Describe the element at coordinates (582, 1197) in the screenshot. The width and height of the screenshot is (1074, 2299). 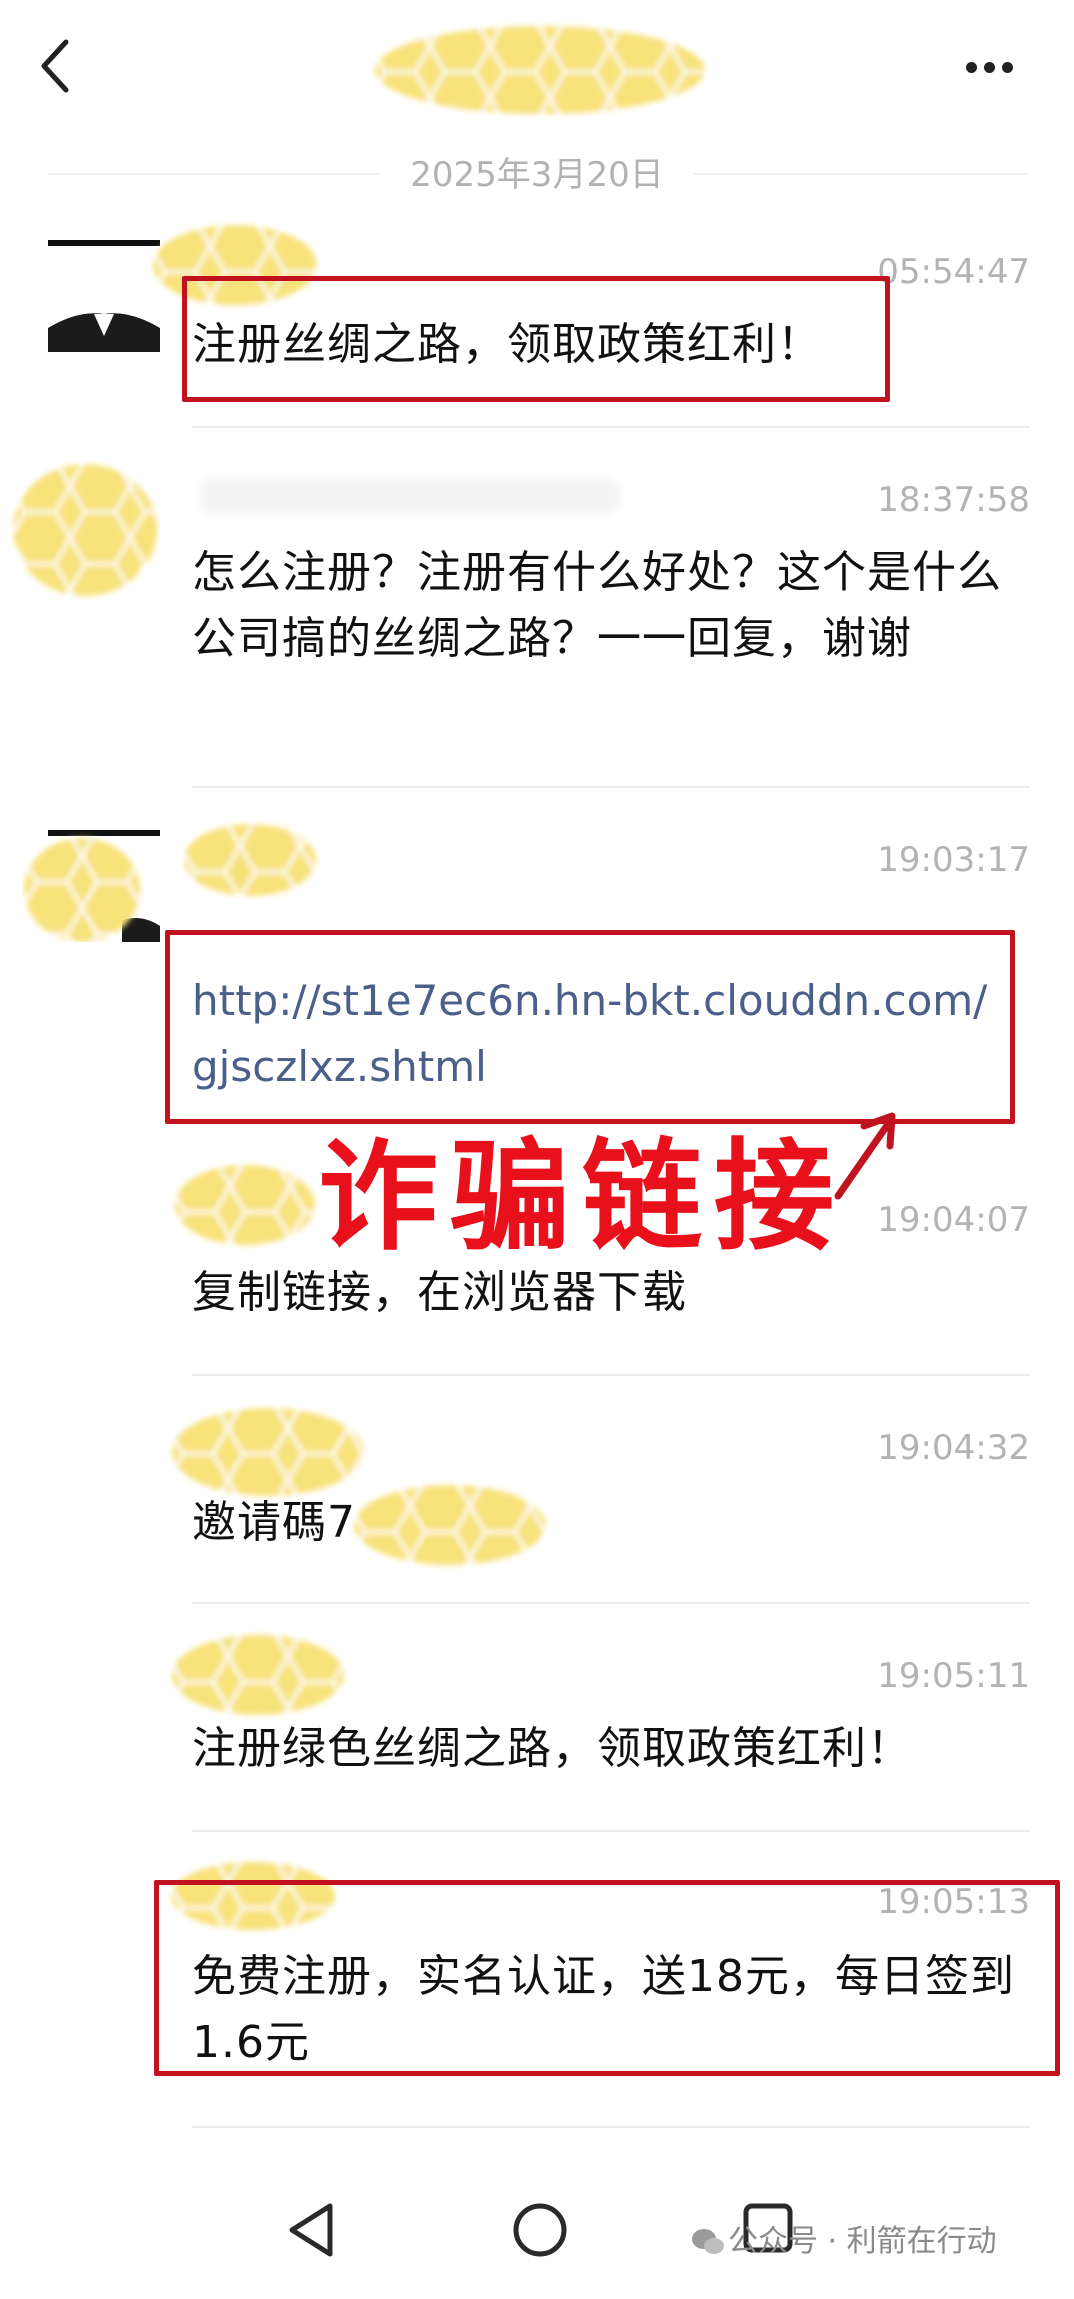
I see `fraud-link-annotation: 诈骗链接` at that location.